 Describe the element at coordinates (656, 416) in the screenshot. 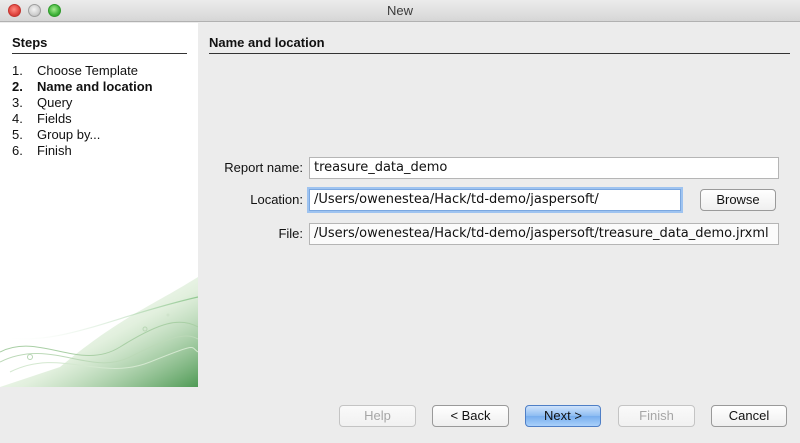

I see `finish-button: Finish` at that location.